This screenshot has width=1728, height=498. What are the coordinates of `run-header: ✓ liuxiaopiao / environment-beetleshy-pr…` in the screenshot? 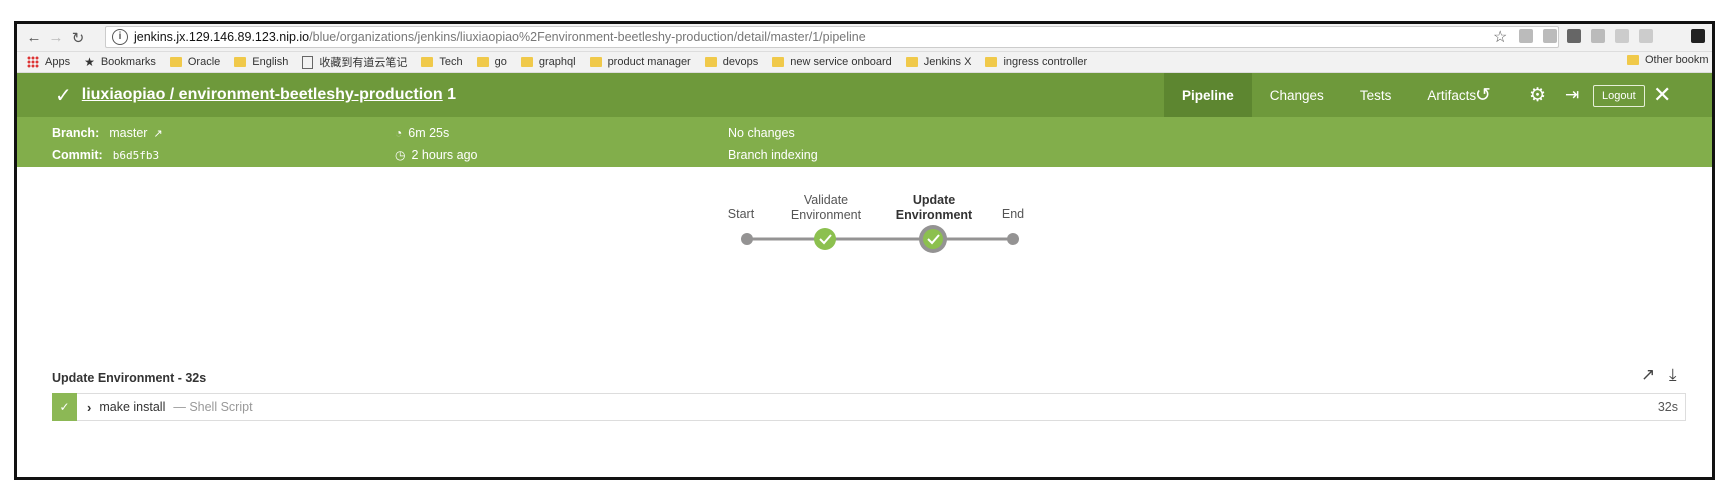 It's located at (864, 95).